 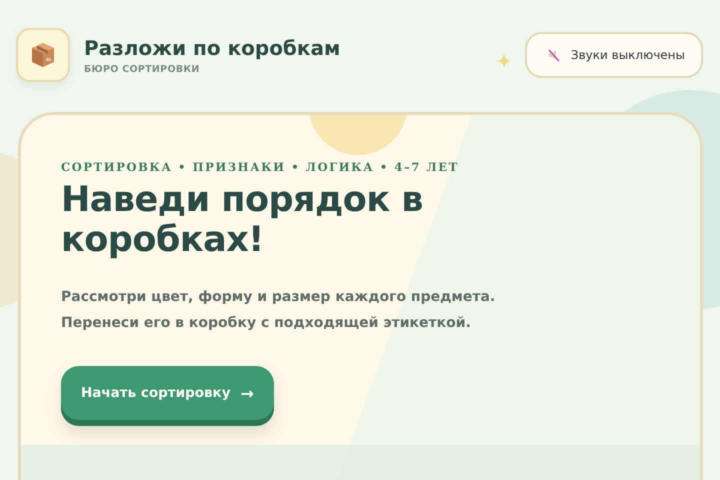 What do you see at coordinates (43, 54) in the screenshot?
I see `box-icon` at bounding box center [43, 54].